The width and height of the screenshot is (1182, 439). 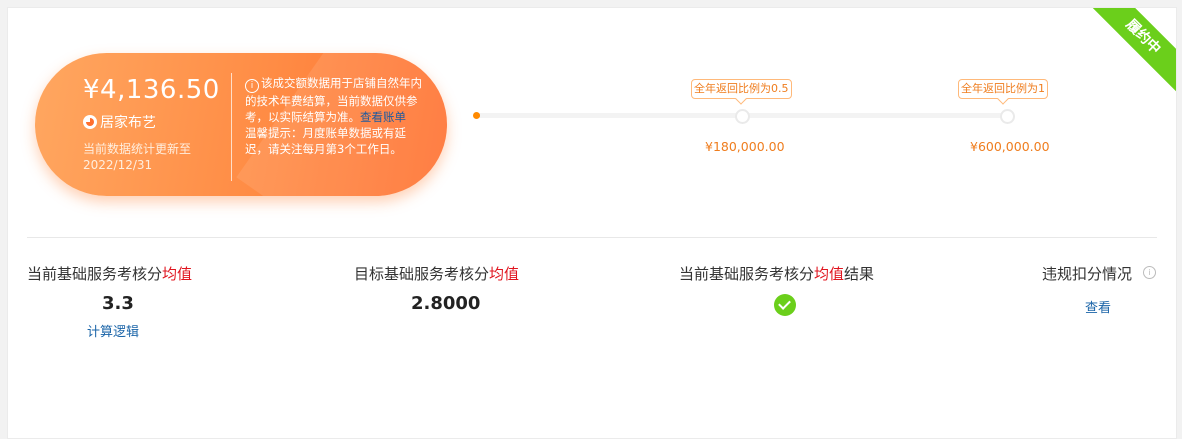 I want to click on category-label: 居家布艺, so click(x=128, y=123).